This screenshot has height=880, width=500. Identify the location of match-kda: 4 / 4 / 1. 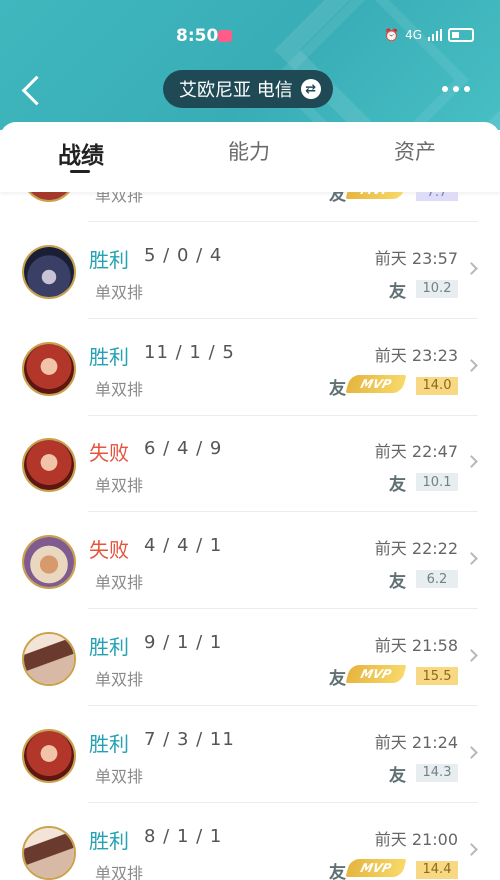
(183, 546).